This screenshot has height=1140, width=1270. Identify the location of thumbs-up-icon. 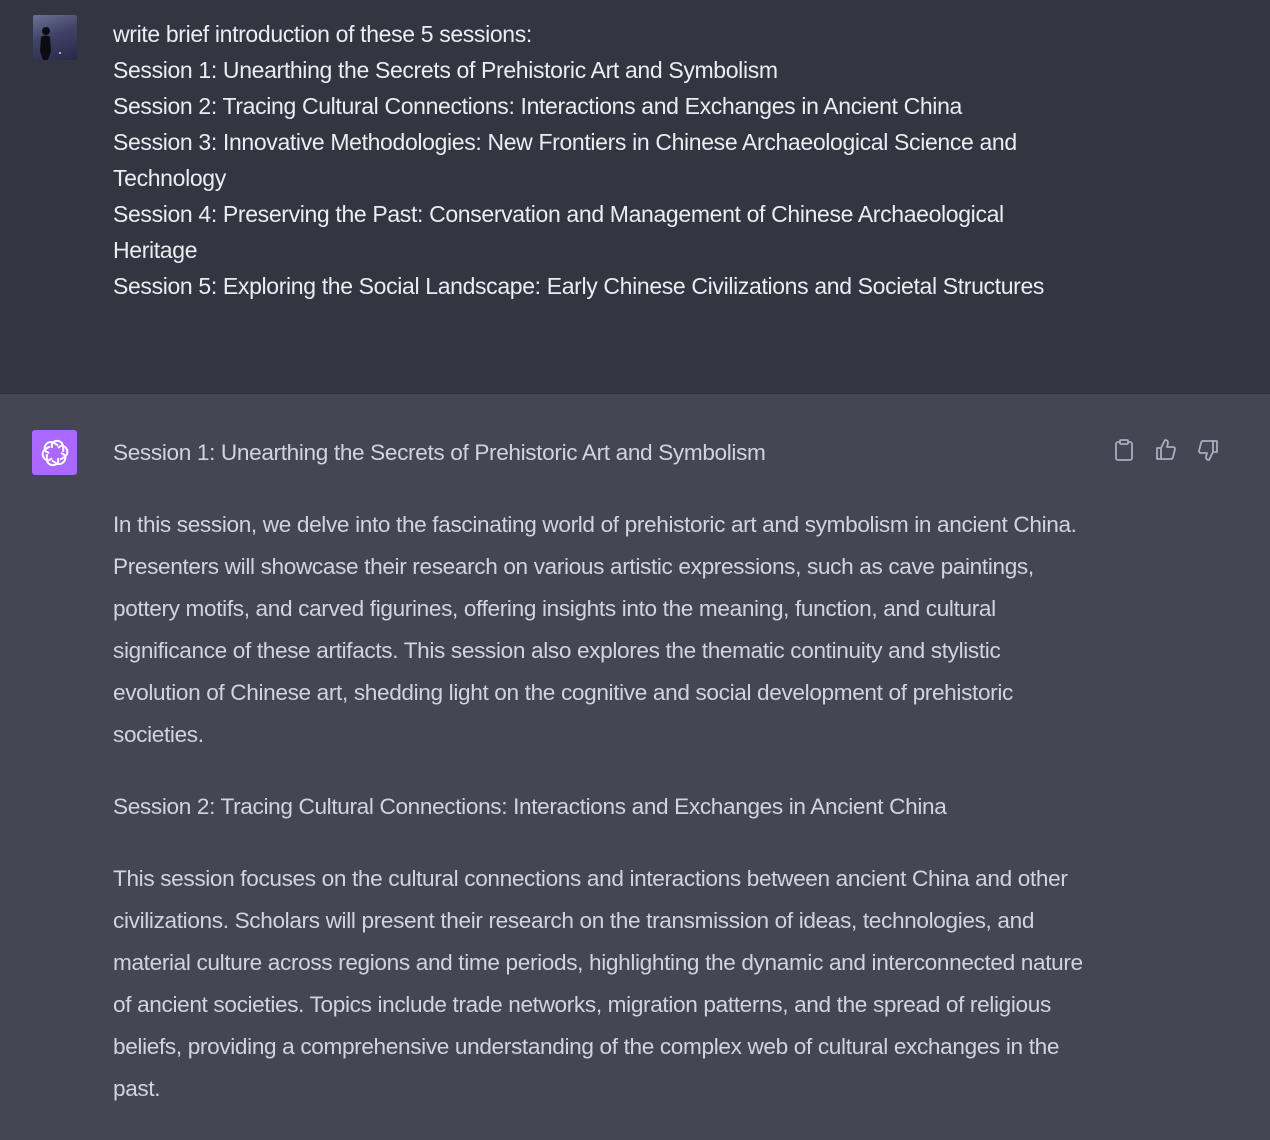
(1166, 449).